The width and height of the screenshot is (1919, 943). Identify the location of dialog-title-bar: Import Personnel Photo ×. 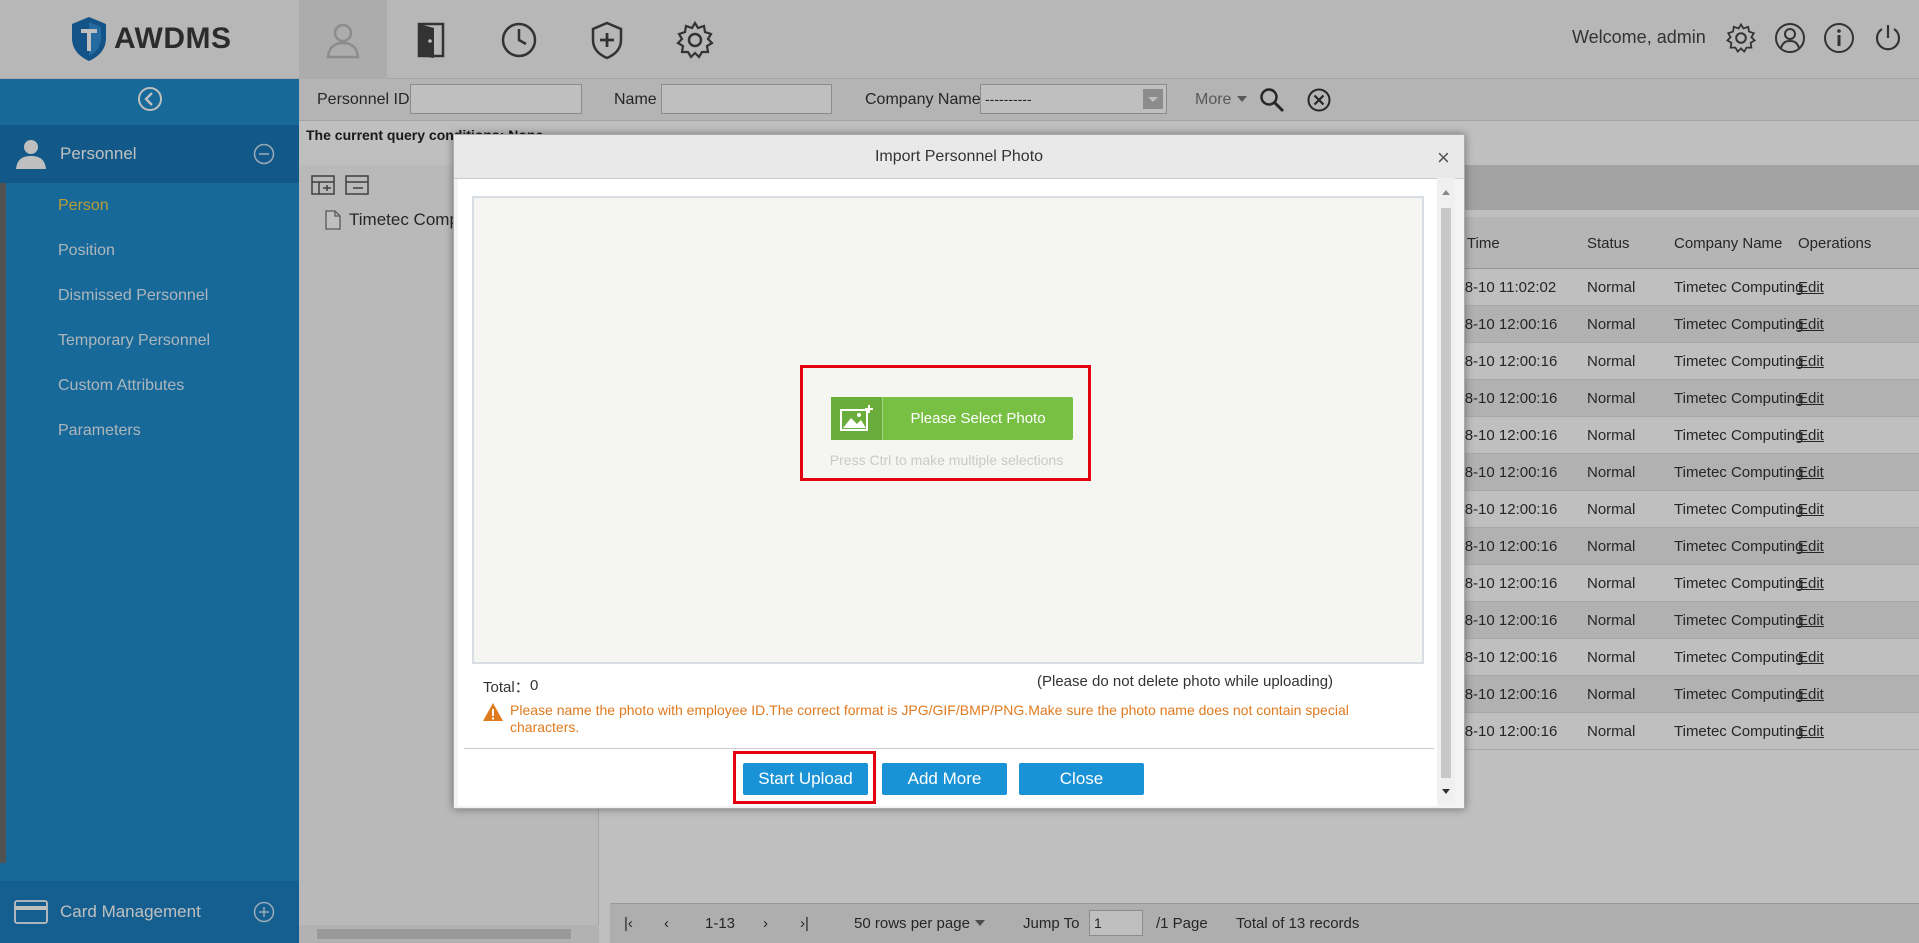
(959, 157).